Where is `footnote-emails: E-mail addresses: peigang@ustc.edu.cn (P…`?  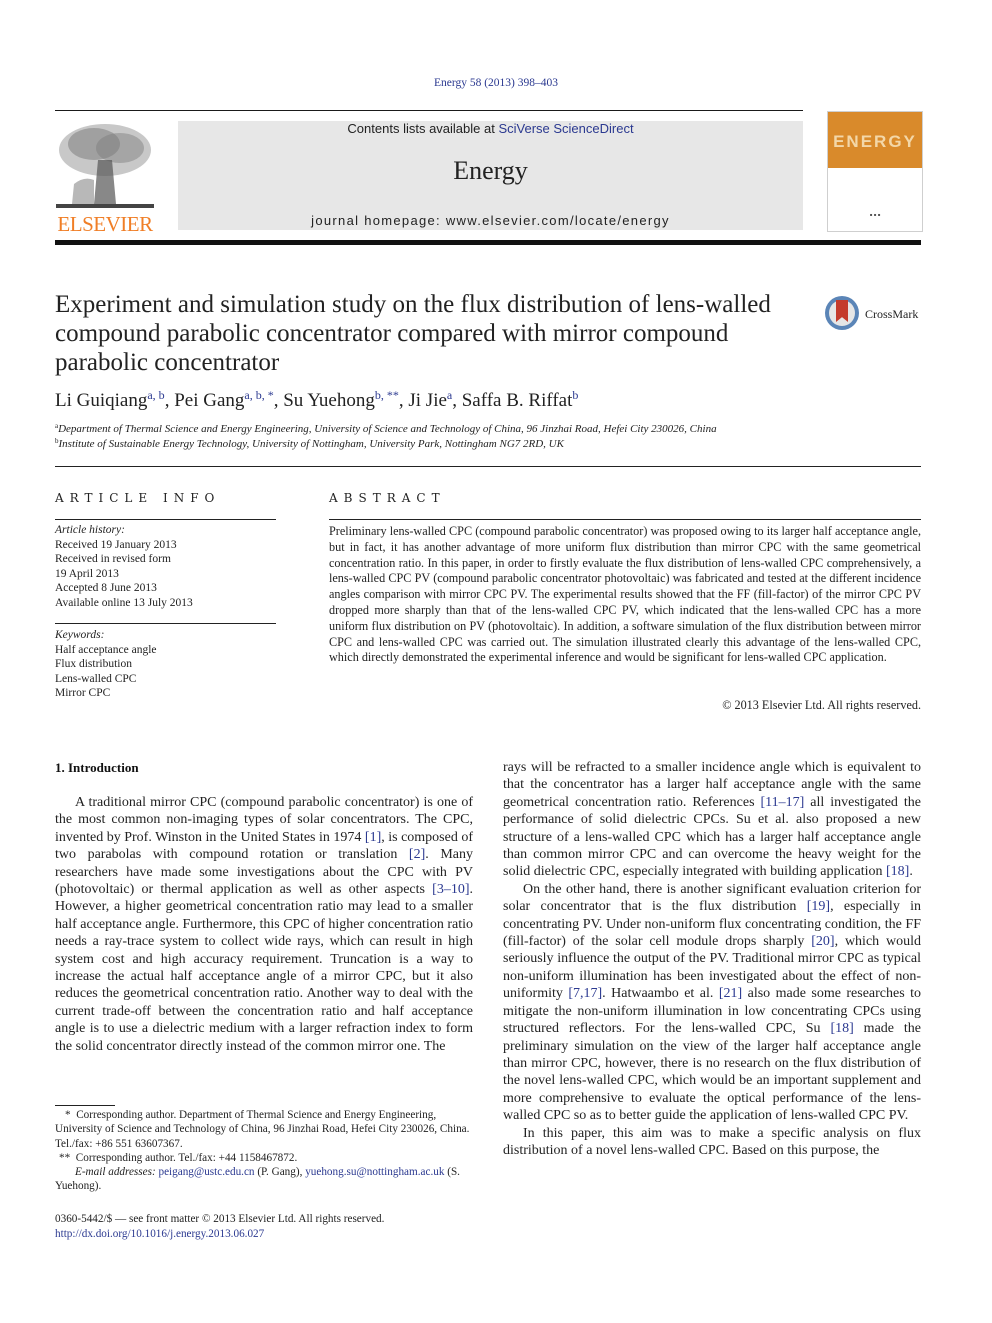 footnote-emails: E-mail addresses: peigang@ustc.edu.cn (P… is located at coordinates (264, 1179).